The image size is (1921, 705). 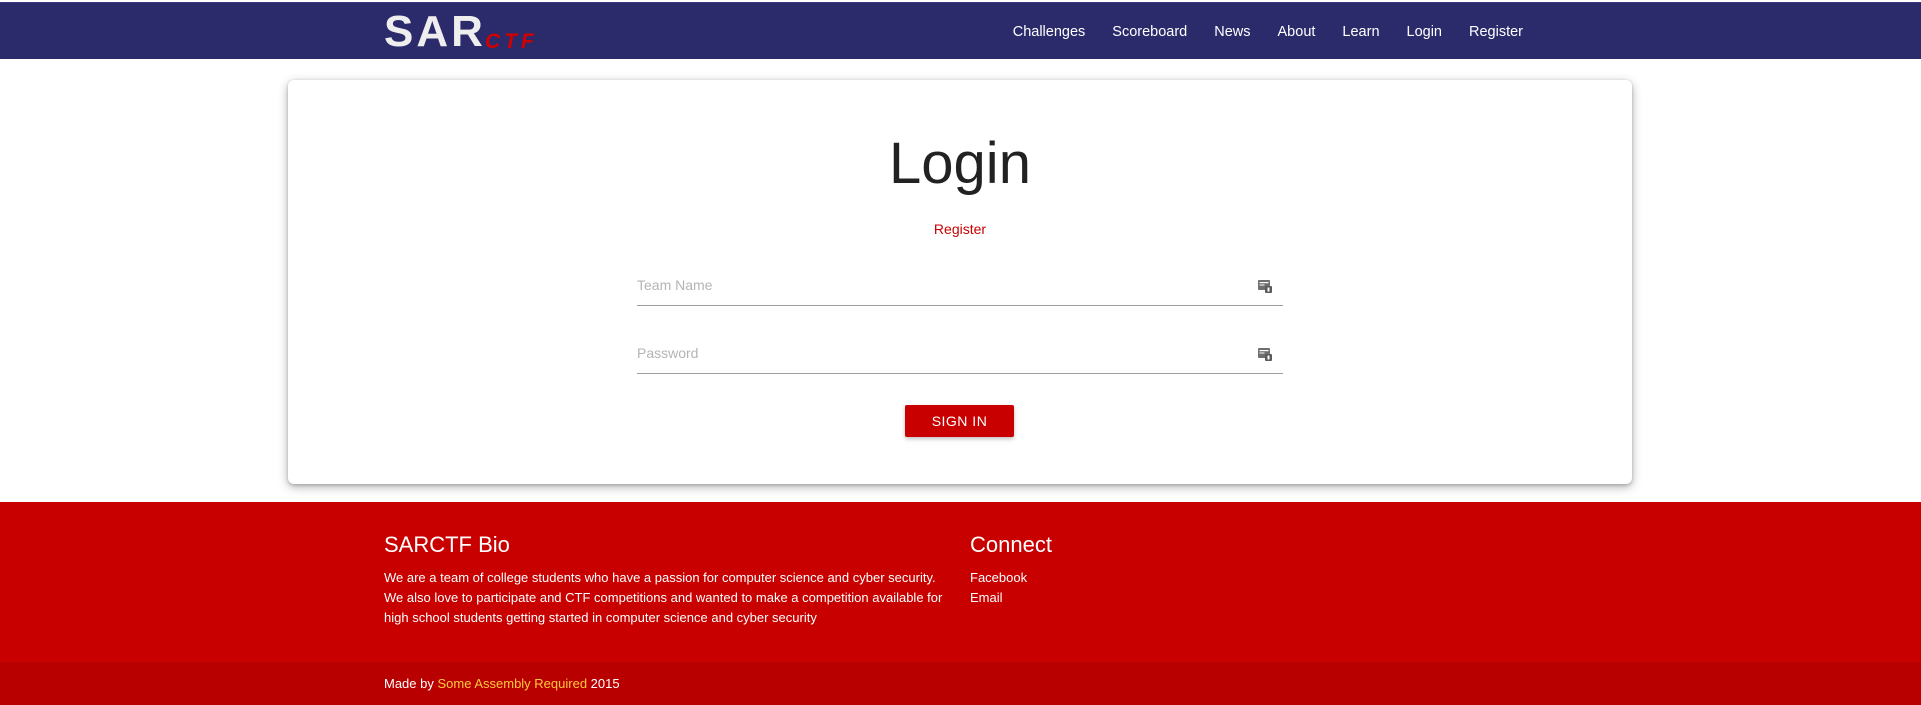 What do you see at coordinates (435, 31) in the screenshot?
I see `logo-sar-text: SAR` at bounding box center [435, 31].